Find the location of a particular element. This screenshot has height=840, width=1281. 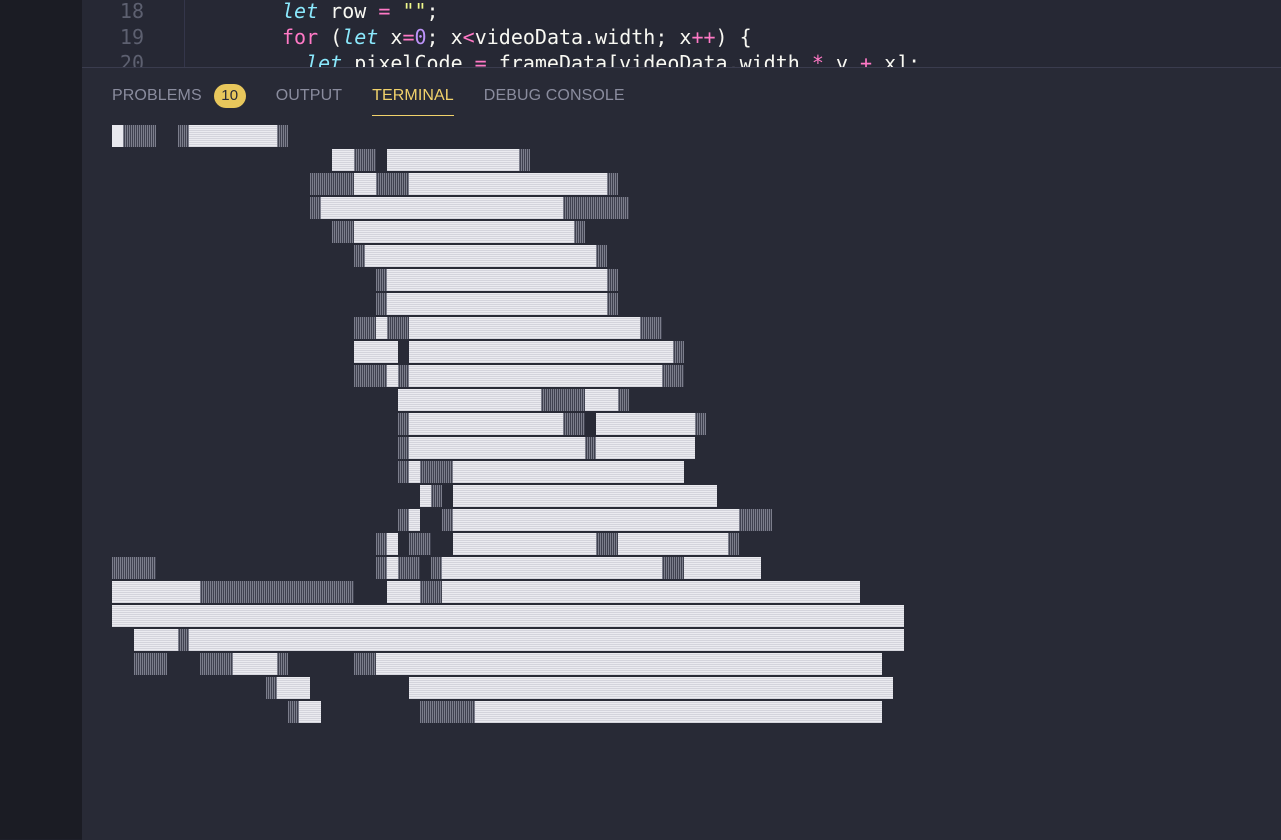

code-token: ( is located at coordinates (330, 37).